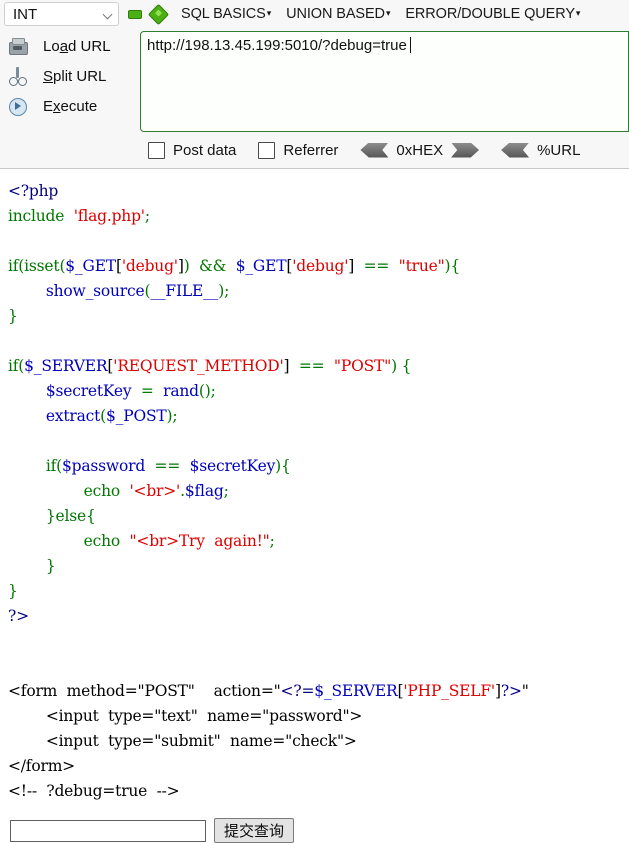 The height and width of the screenshot is (843, 629). What do you see at coordinates (66, 366) in the screenshot?
I see `code-token: $_SERVER` at bounding box center [66, 366].